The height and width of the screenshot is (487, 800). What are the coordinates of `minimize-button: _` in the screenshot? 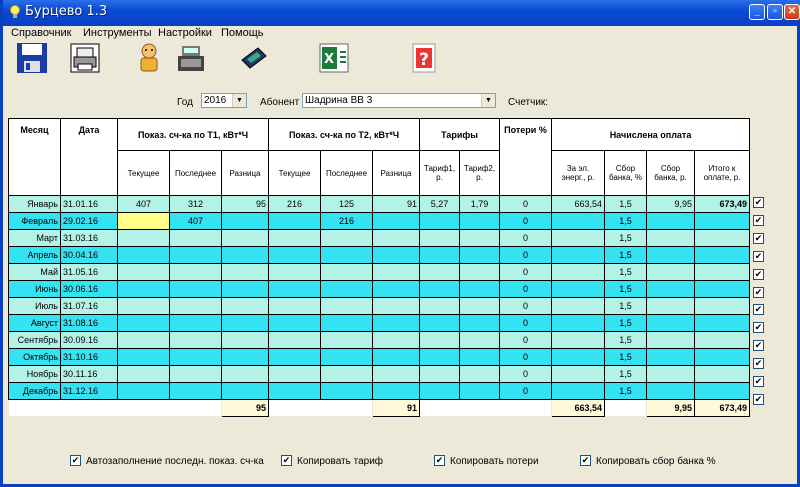 It's located at (757, 12).